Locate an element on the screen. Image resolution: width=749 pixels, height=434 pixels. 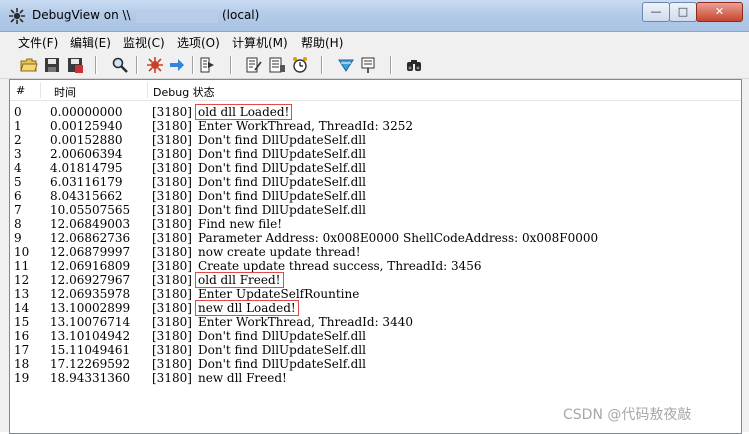
capture-icon is located at coordinates (155, 65).